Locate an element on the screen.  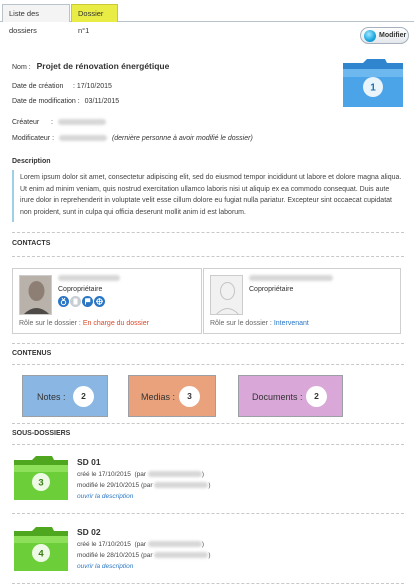
folder-icon: 3 is located at coordinates (41, 478).